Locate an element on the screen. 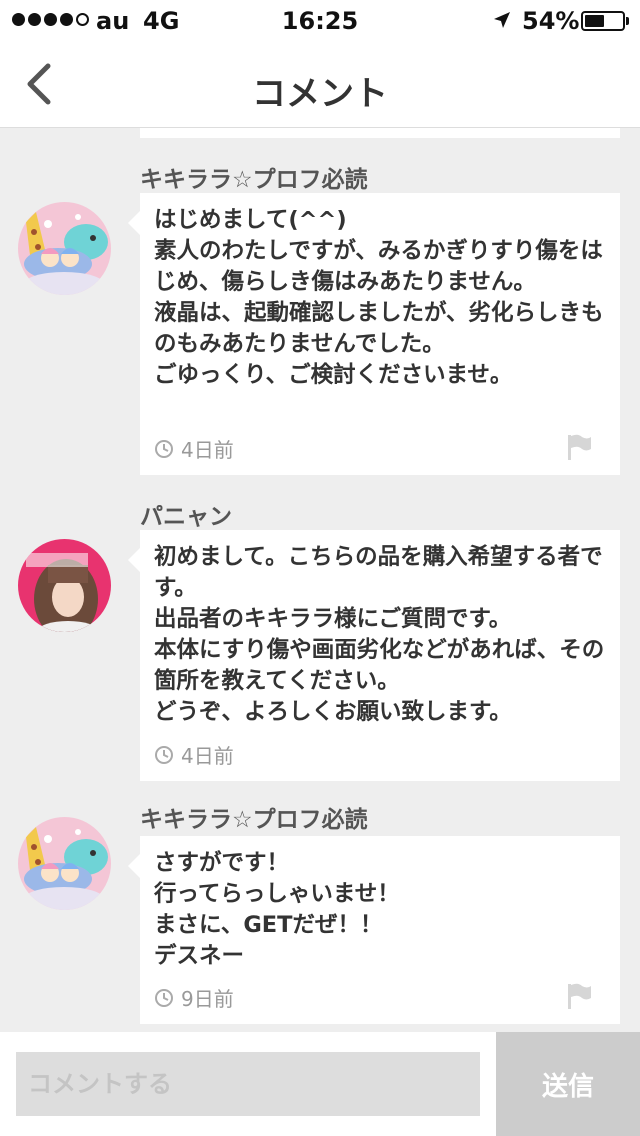 The width and height of the screenshot is (640, 1136). status-bar: au 4G 16:25 54% is located at coordinates (320, 20).